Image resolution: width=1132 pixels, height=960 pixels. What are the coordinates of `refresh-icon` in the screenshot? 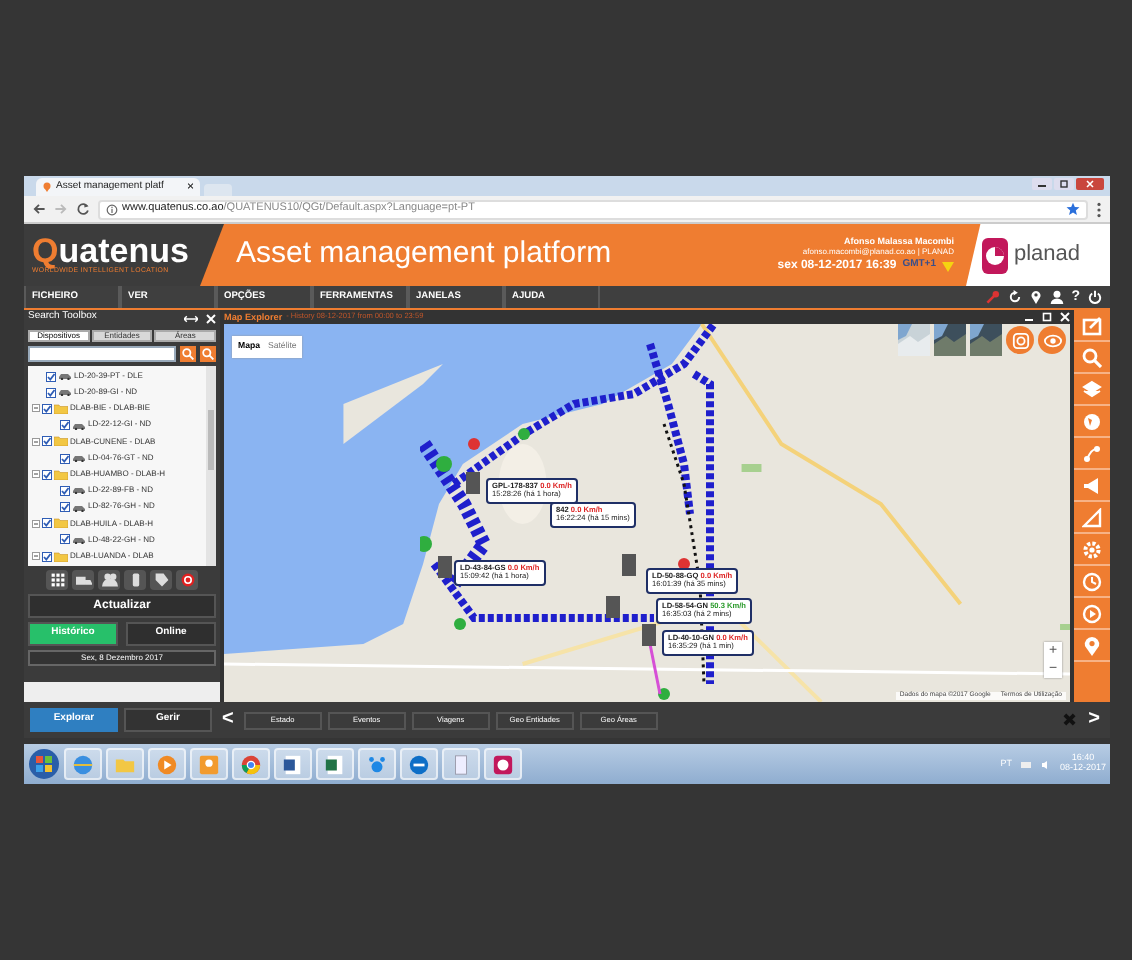 It's located at (1014, 297).